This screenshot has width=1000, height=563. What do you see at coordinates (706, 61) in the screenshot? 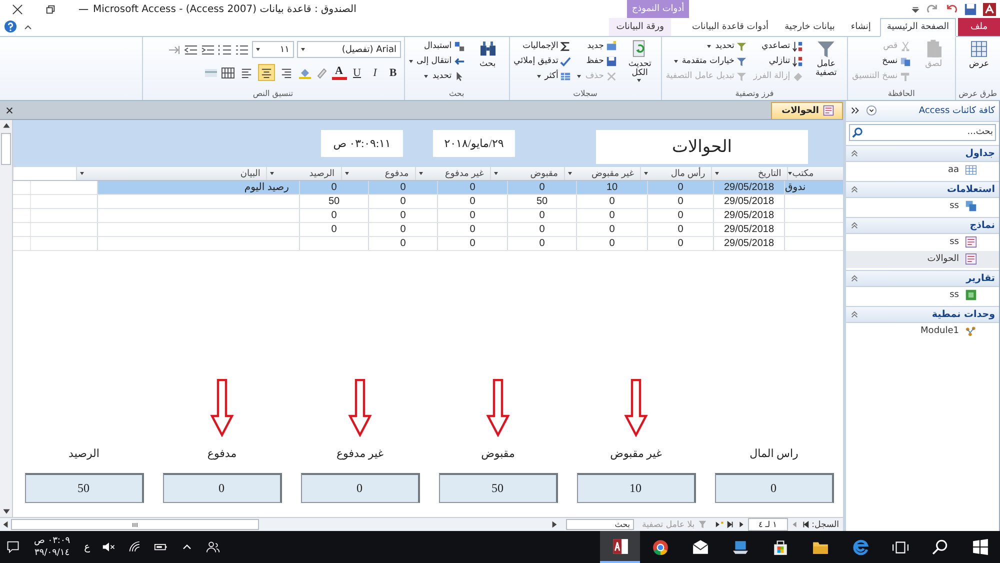
I see `ribbon-command: خيارات متقدمة` at bounding box center [706, 61].